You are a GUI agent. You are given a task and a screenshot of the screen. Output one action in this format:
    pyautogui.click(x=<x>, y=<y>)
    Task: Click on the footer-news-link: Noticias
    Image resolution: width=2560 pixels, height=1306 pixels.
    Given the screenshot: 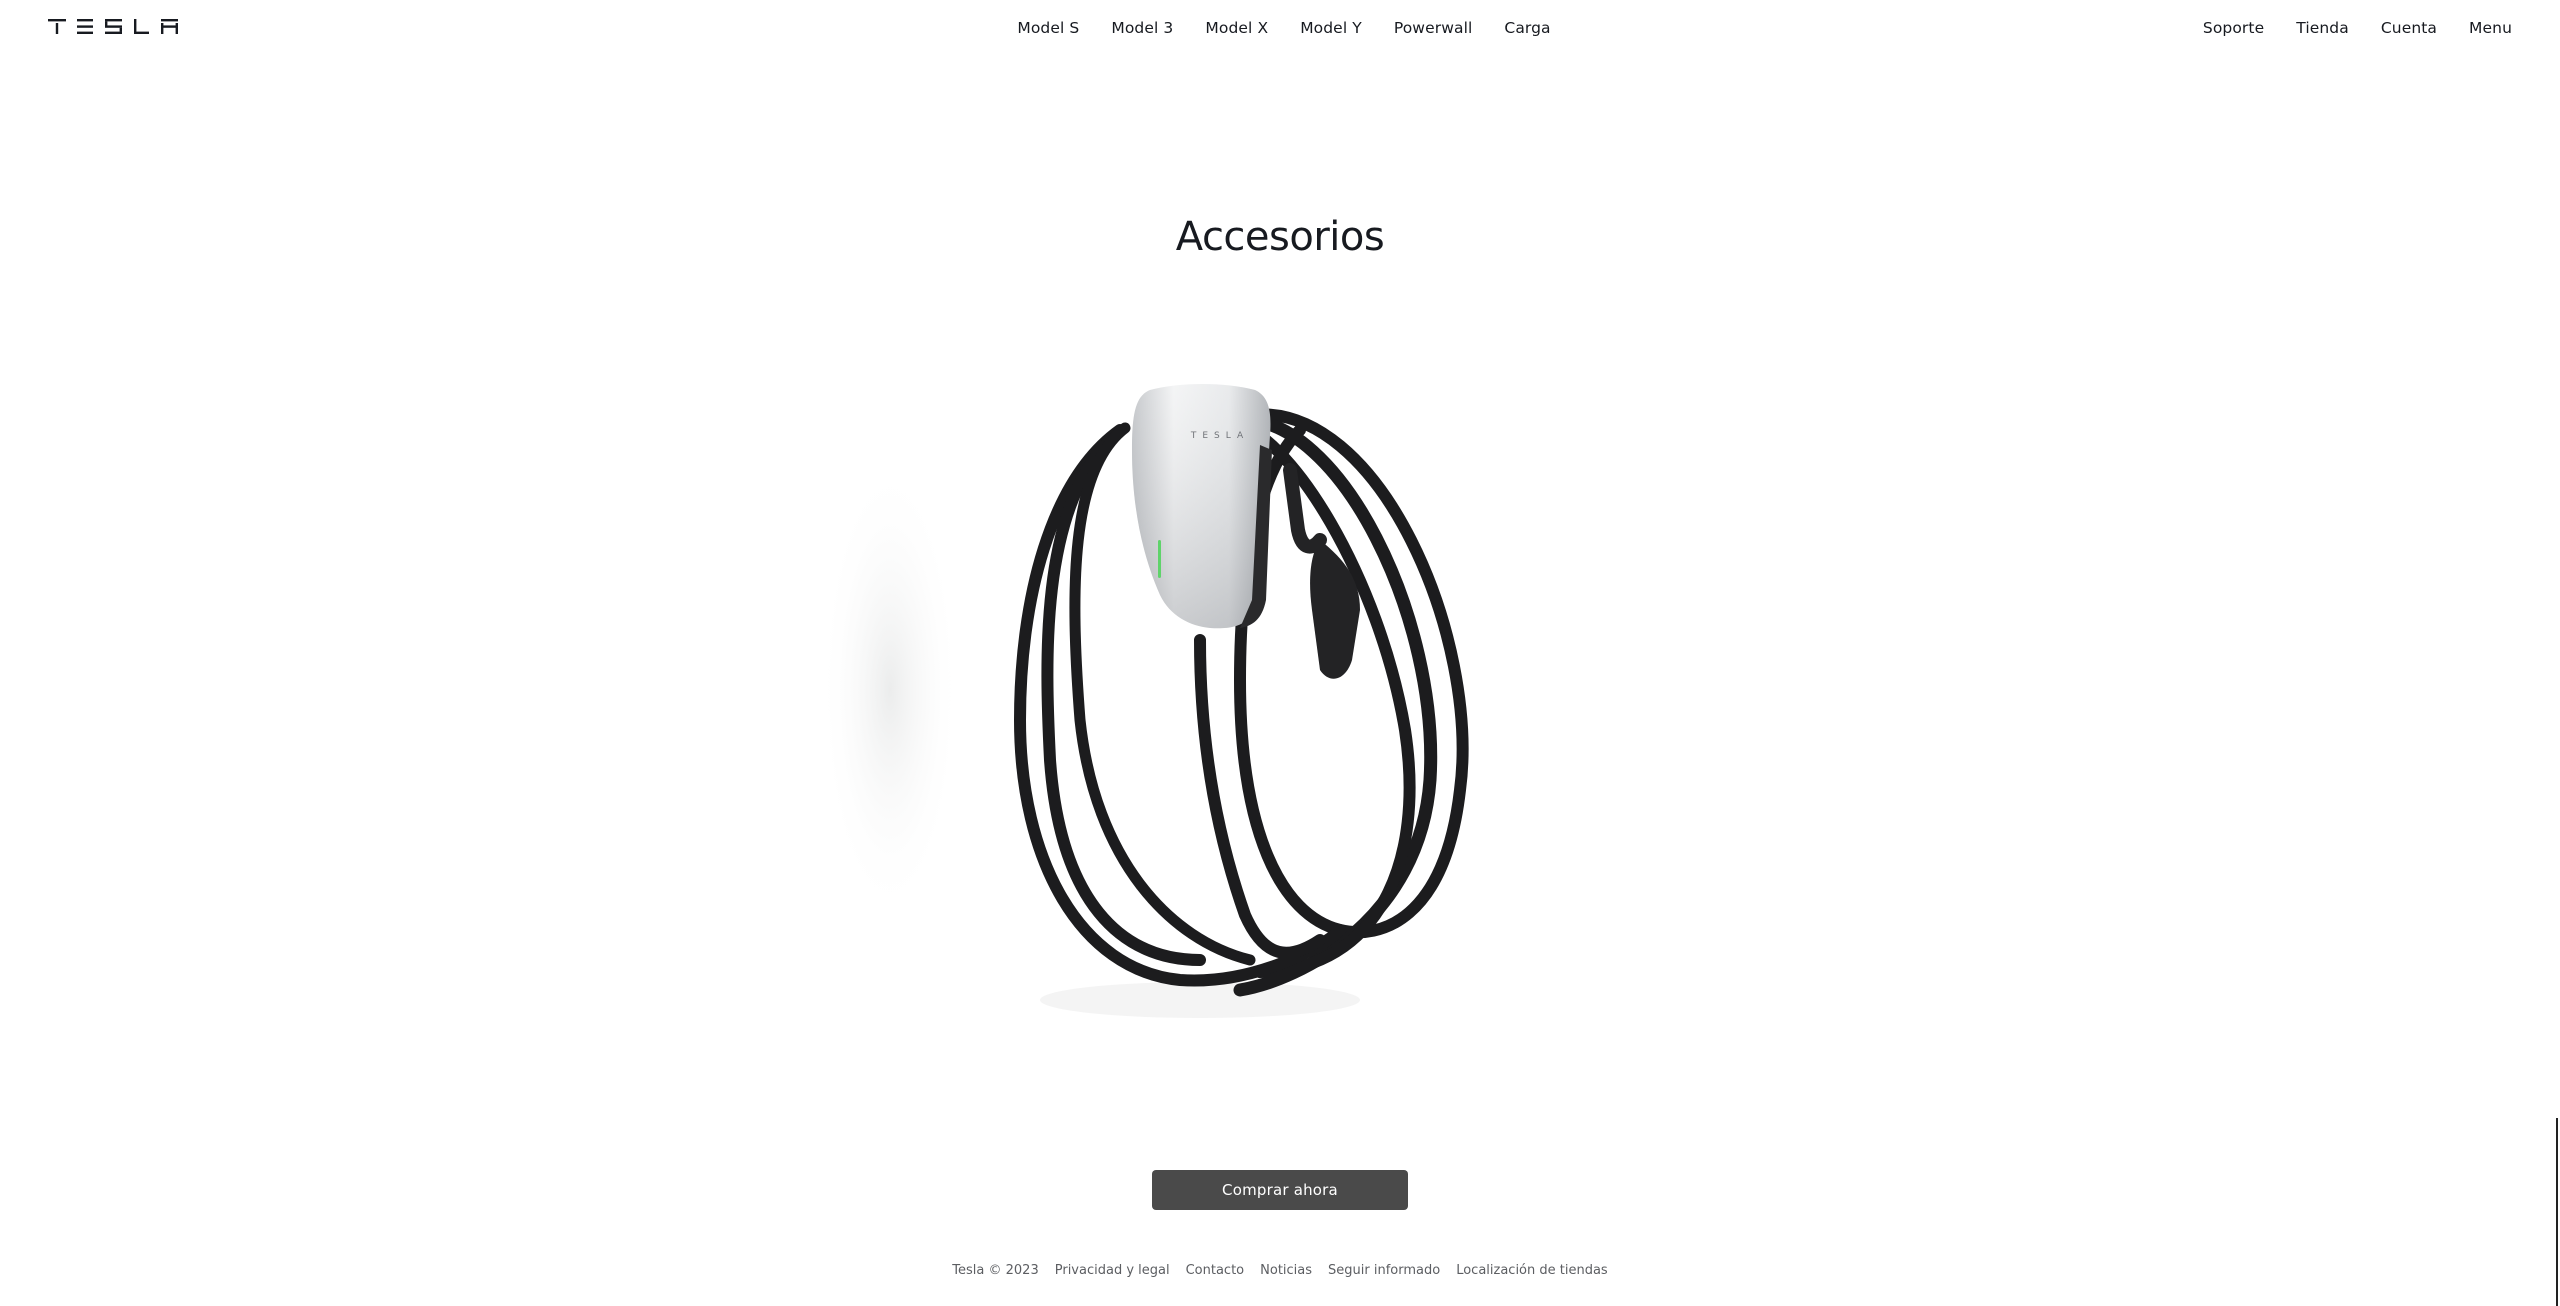 What is the action you would take?
    pyautogui.click(x=1286, y=1271)
    